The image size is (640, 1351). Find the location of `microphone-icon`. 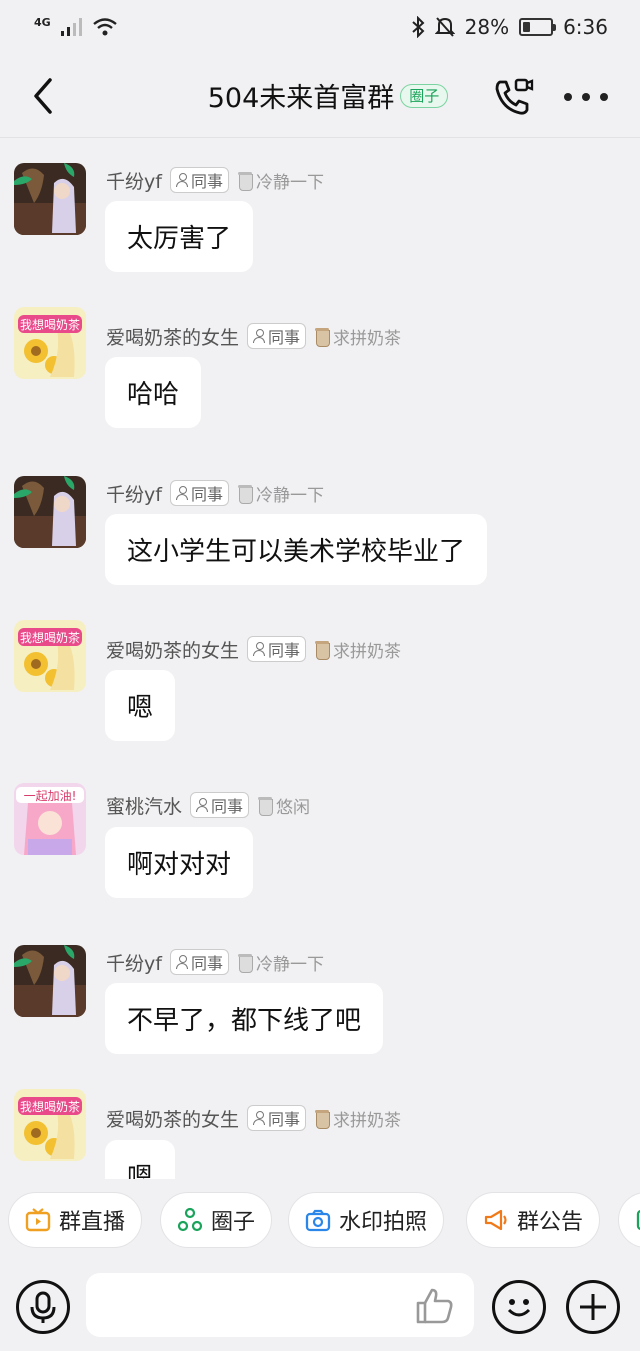

microphone-icon is located at coordinates (43, 1307).